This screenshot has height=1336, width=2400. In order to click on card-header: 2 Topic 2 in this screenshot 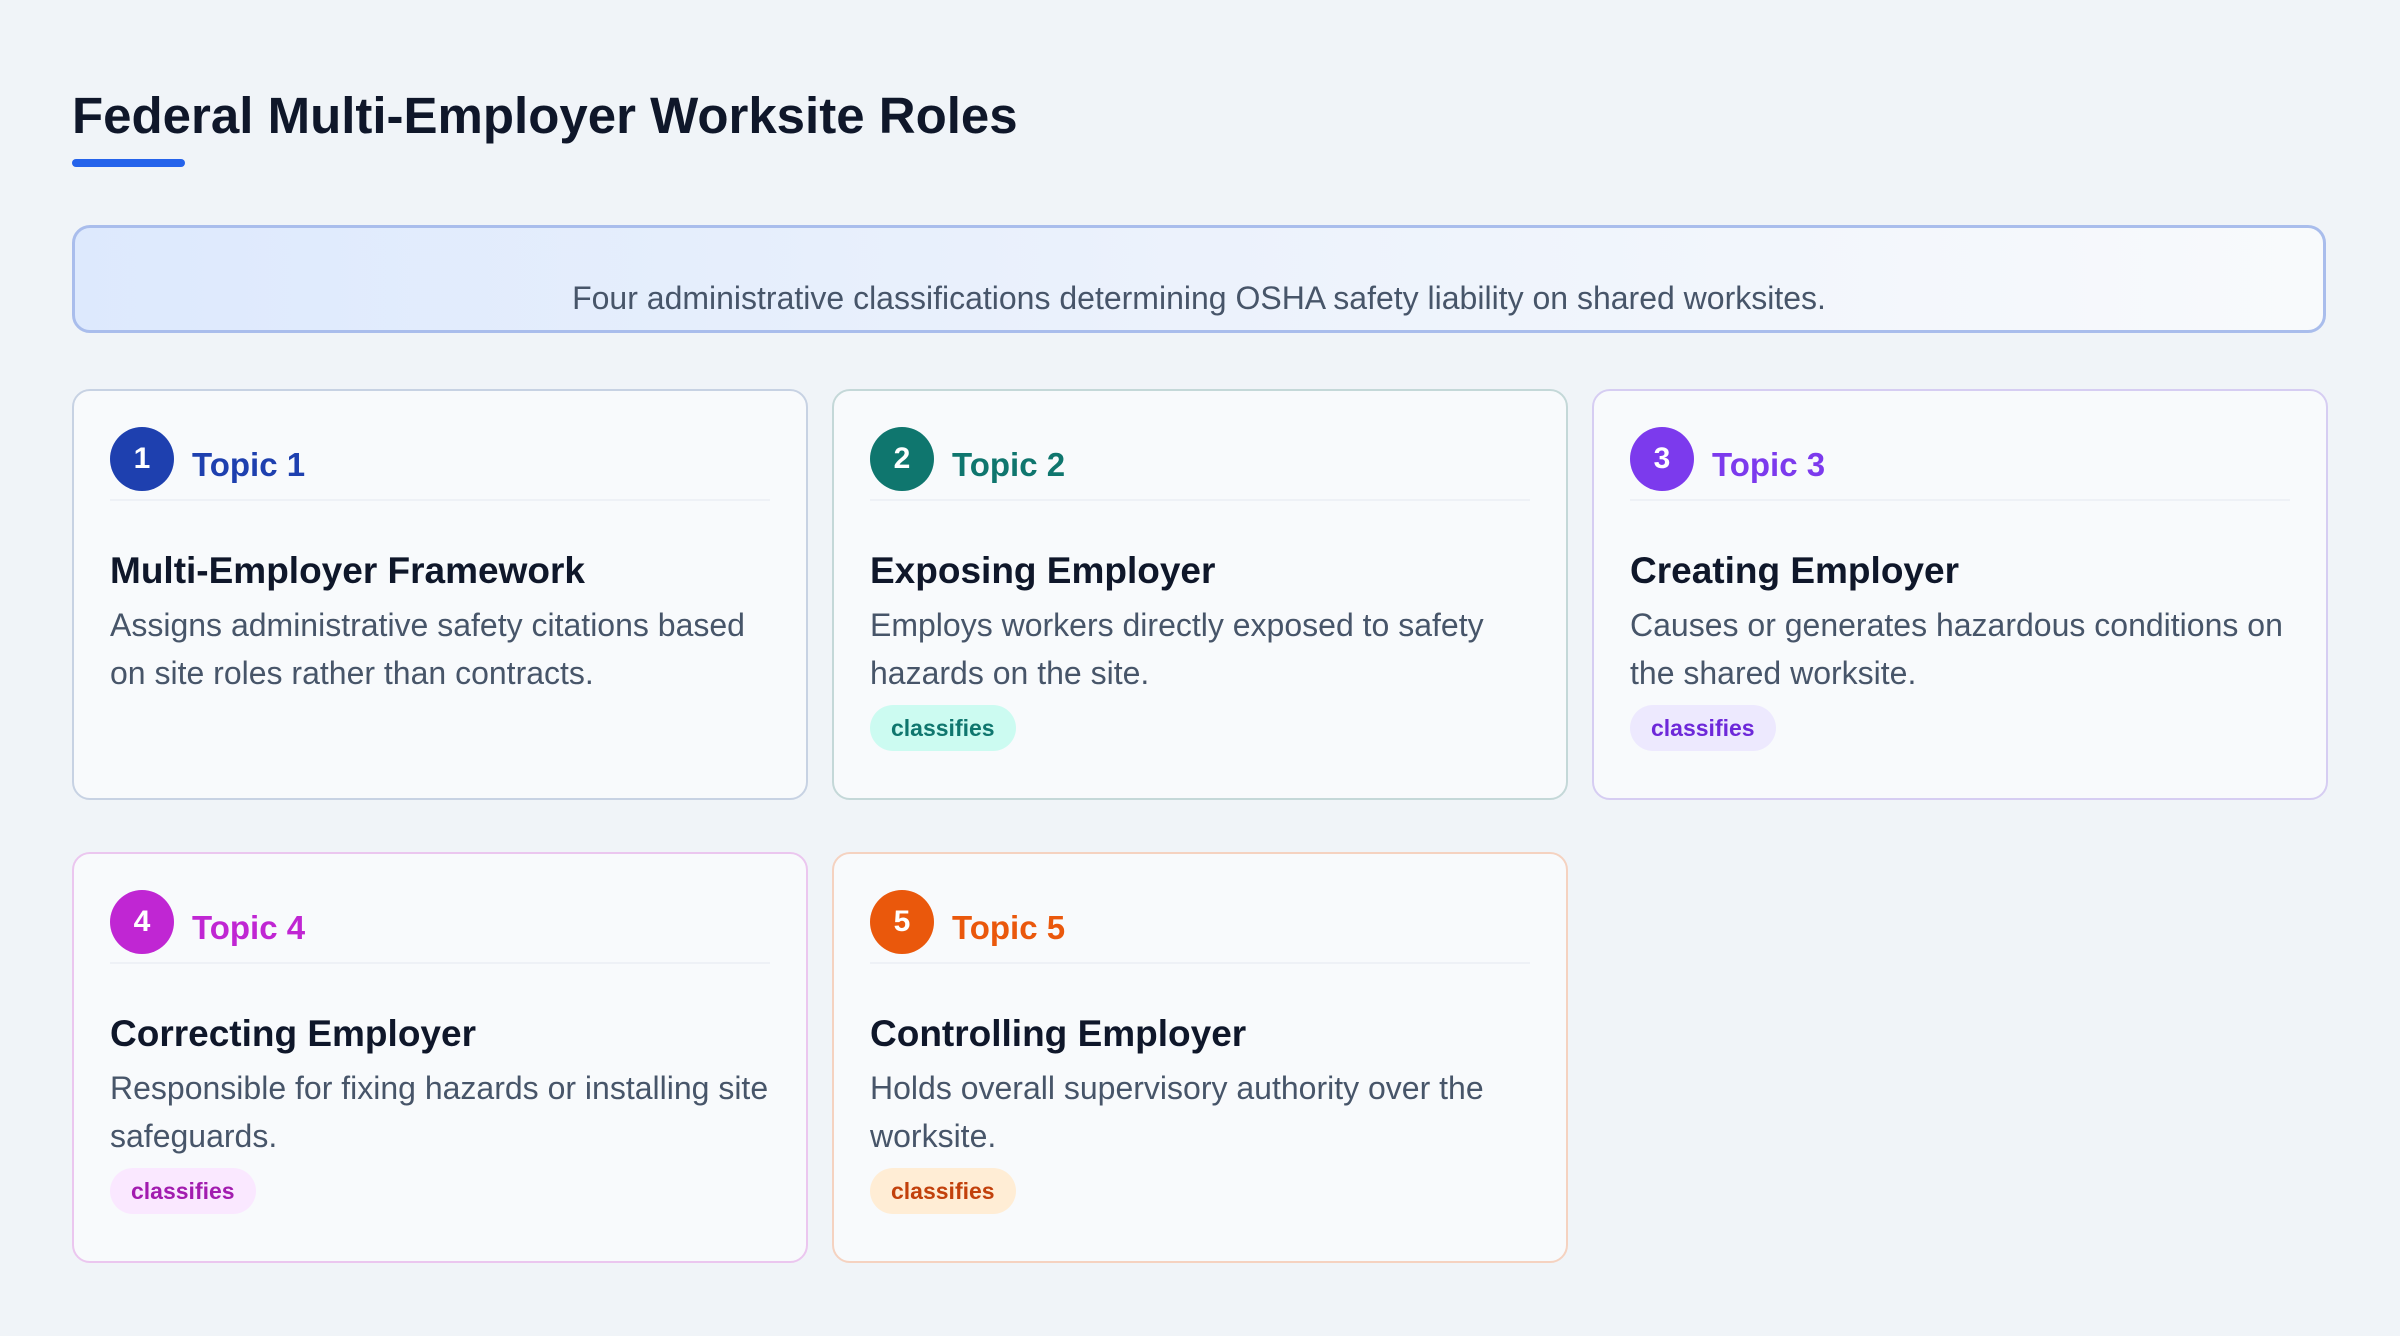, I will do `click(1200, 464)`.